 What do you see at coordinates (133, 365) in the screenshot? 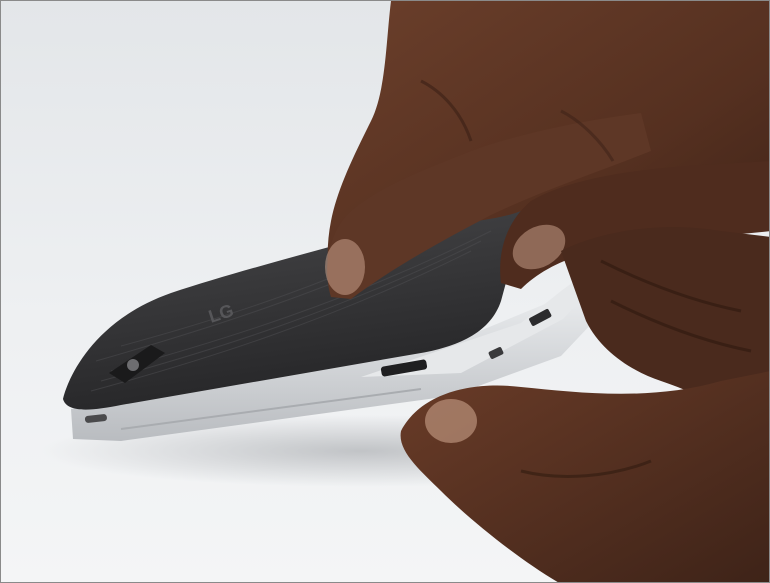
I see `camera-lens` at bounding box center [133, 365].